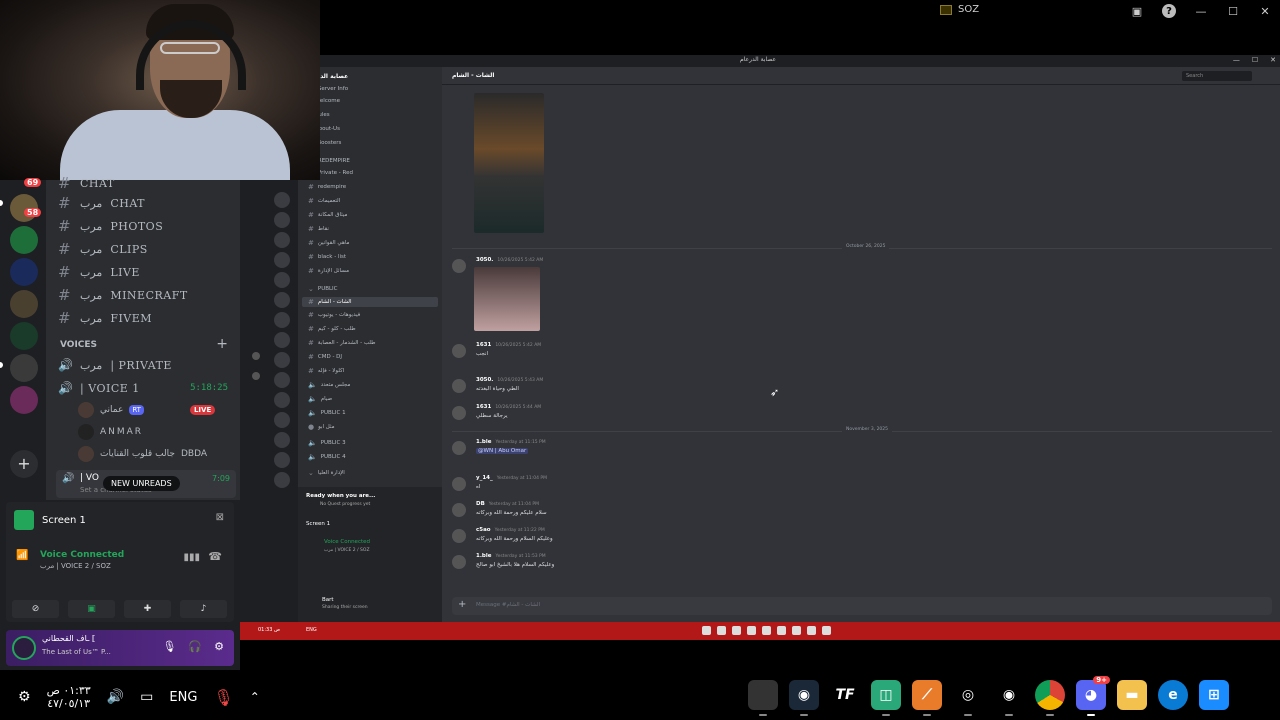 The width and height of the screenshot is (1280, 720). What do you see at coordinates (1273, 60) in the screenshot?
I see `close-icon: ✕` at bounding box center [1273, 60].